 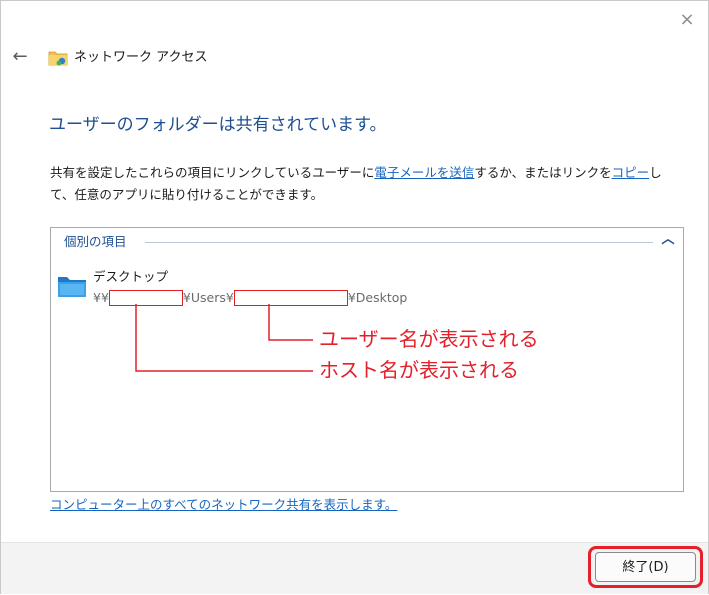 I want to click on item-name: デスクトップ, so click(x=130, y=277).